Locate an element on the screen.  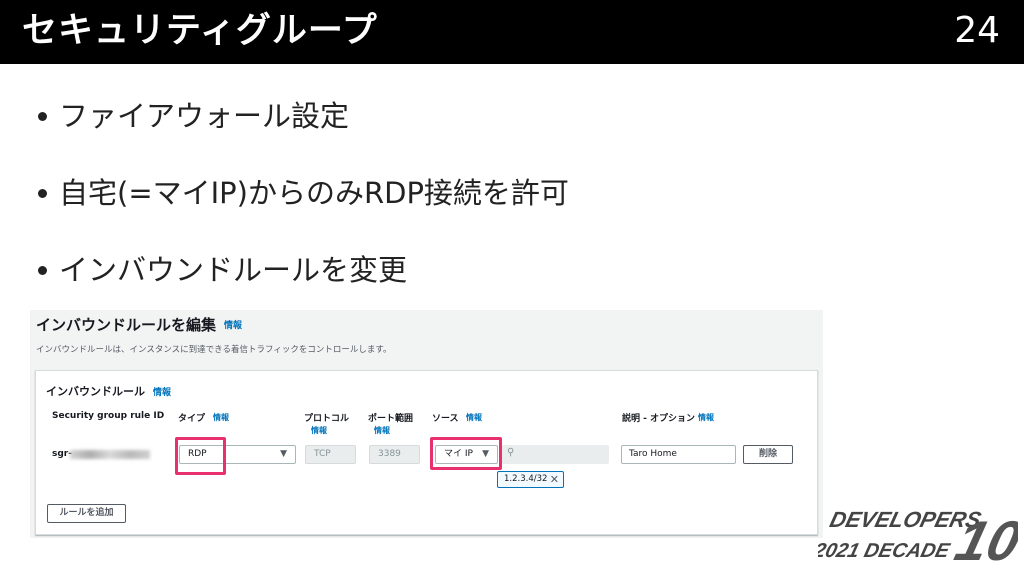
panel-title-text: インバウンドルール is located at coordinates (95, 391).